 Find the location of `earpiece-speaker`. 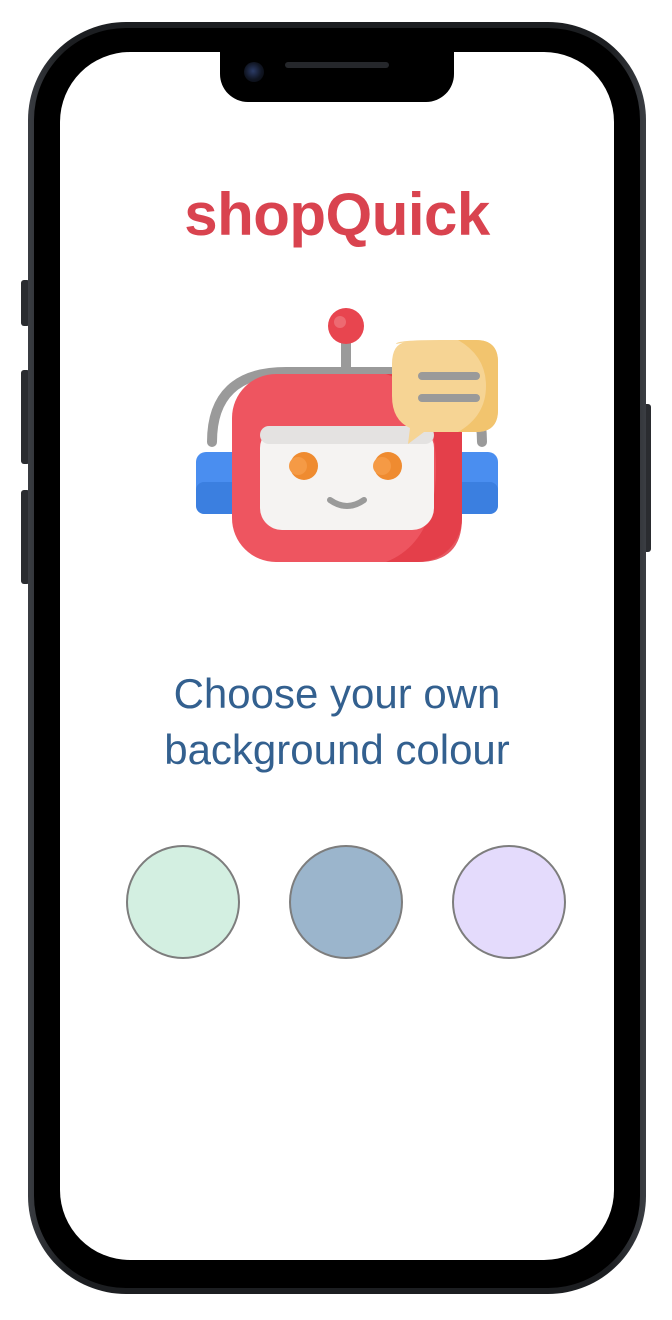

earpiece-speaker is located at coordinates (337, 65).